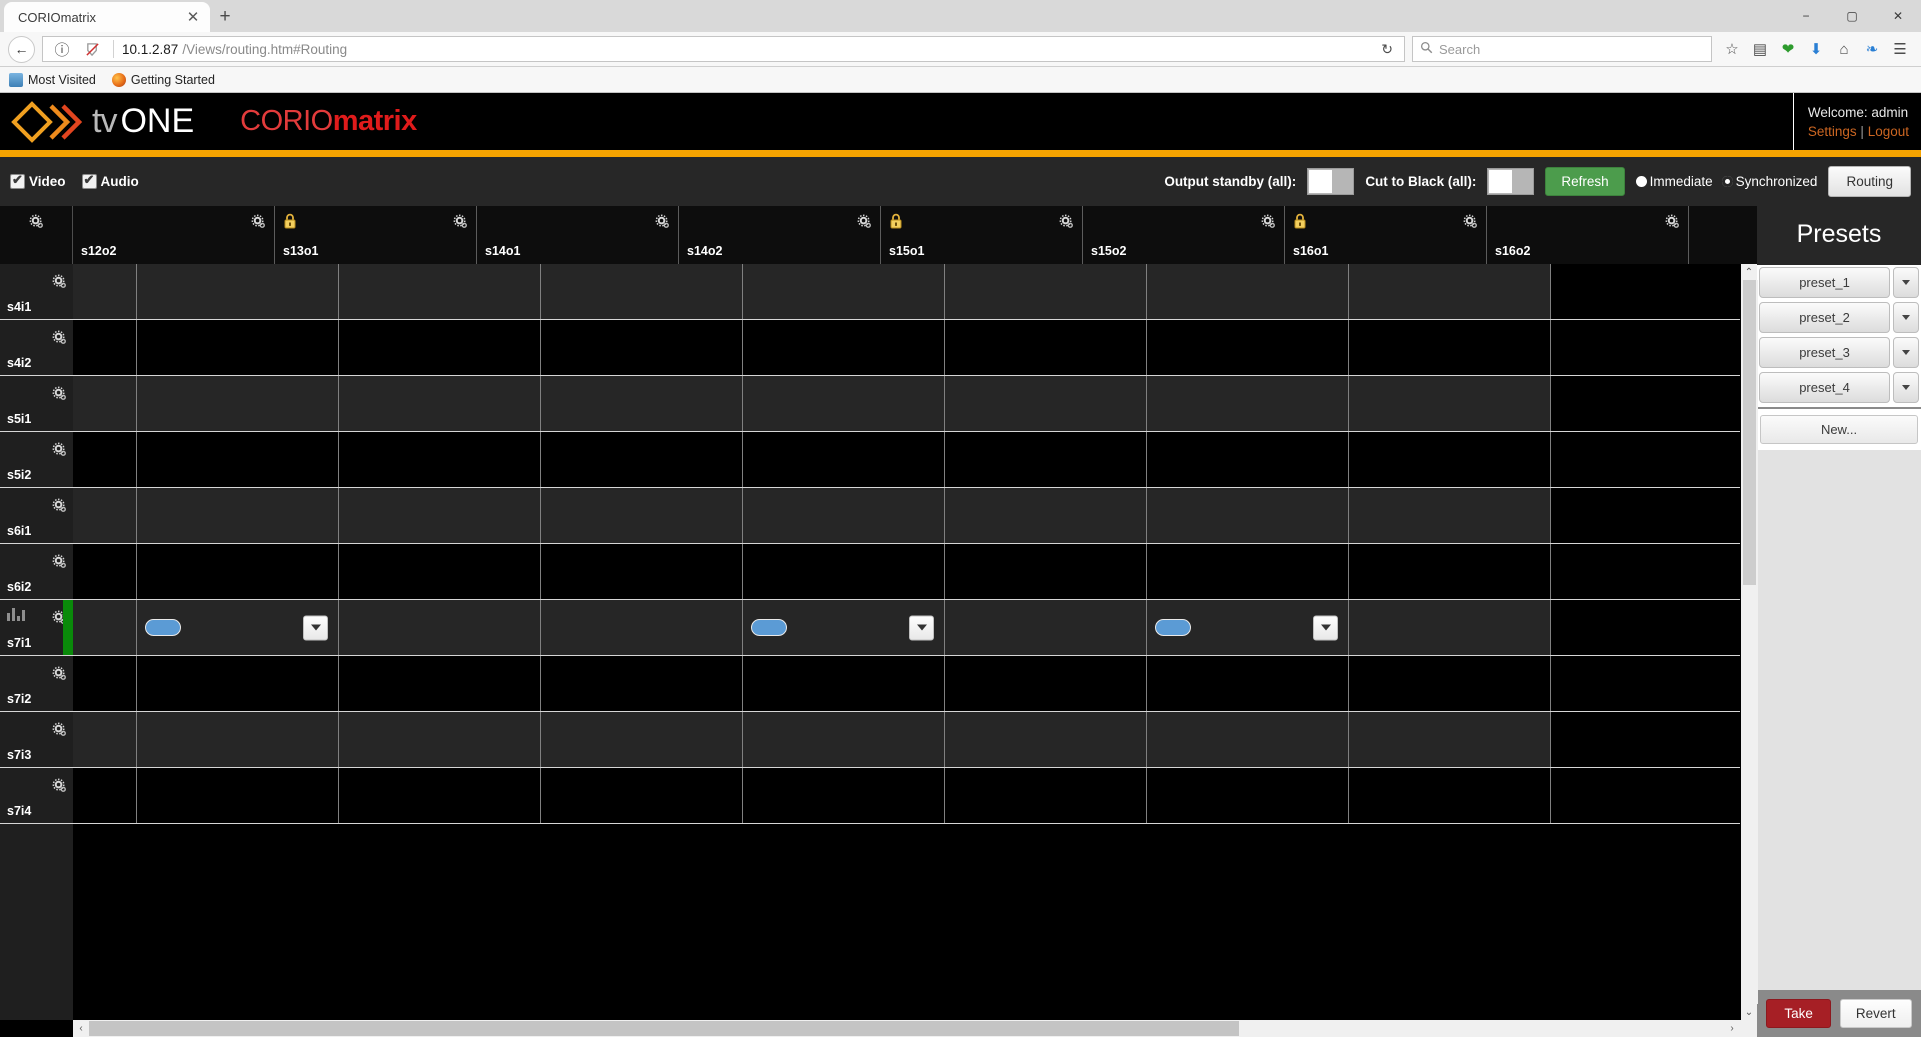 This screenshot has width=1921, height=1037. Describe the element at coordinates (36, 404) in the screenshot. I see `row-header-s5i1: s5i1` at that location.